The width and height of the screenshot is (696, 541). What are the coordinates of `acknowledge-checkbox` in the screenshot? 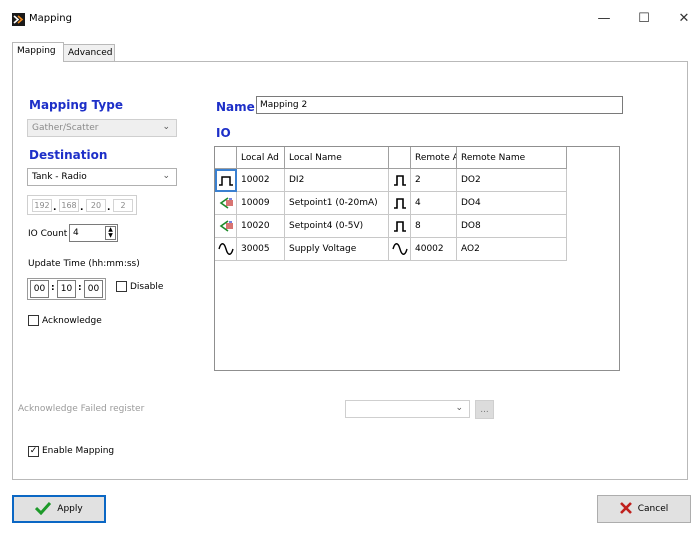 It's located at (33, 320).